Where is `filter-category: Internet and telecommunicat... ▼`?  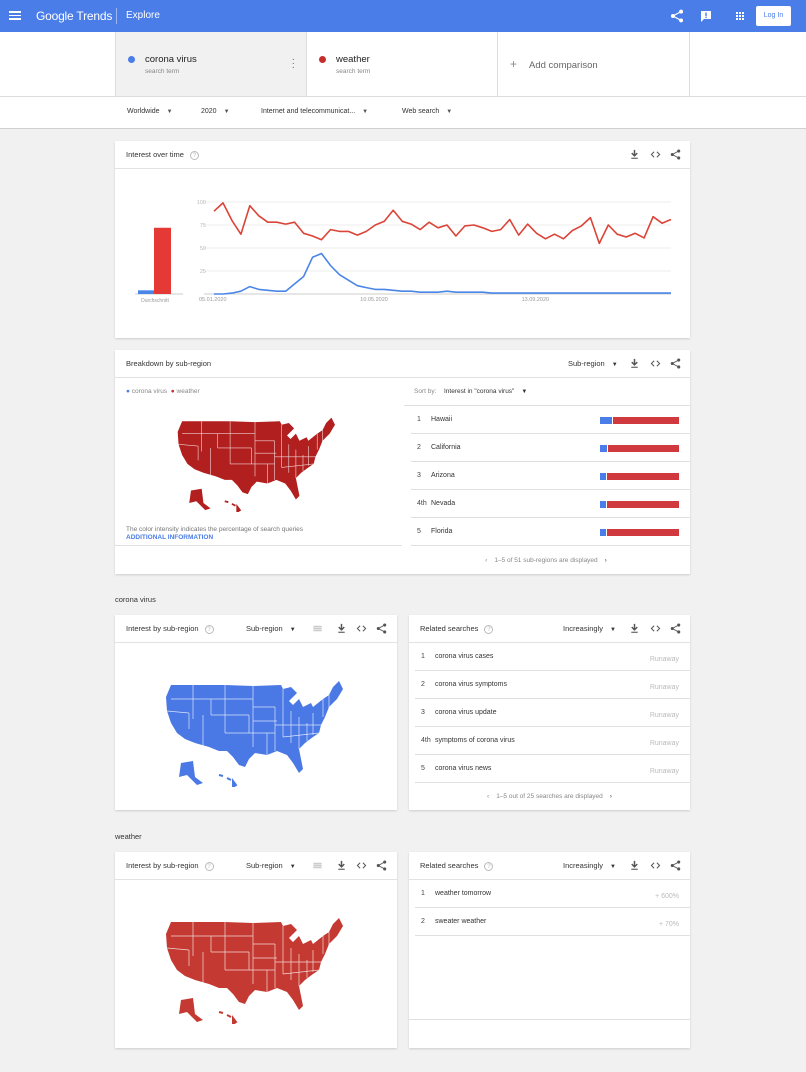
filter-category: Internet and telecommunicat... ▼ is located at coordinates (314, 111).